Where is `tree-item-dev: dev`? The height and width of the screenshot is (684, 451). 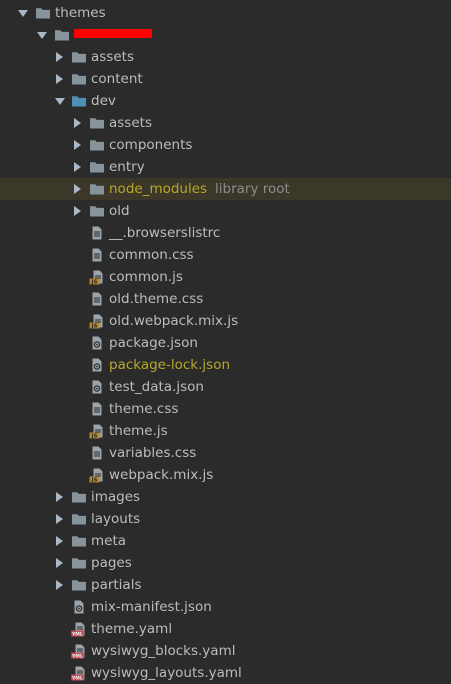 tree-item-dev: dev is located at coordinates (225, 101).